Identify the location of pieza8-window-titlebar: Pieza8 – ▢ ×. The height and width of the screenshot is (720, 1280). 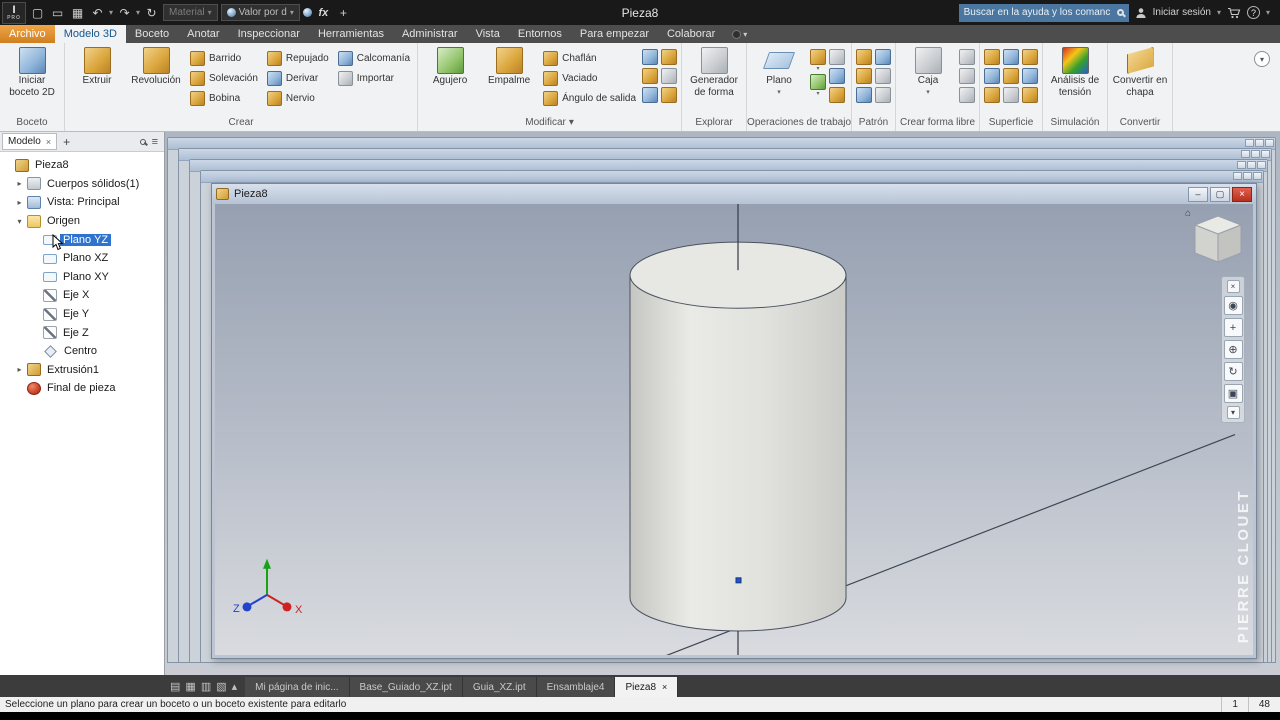
(734, 194).